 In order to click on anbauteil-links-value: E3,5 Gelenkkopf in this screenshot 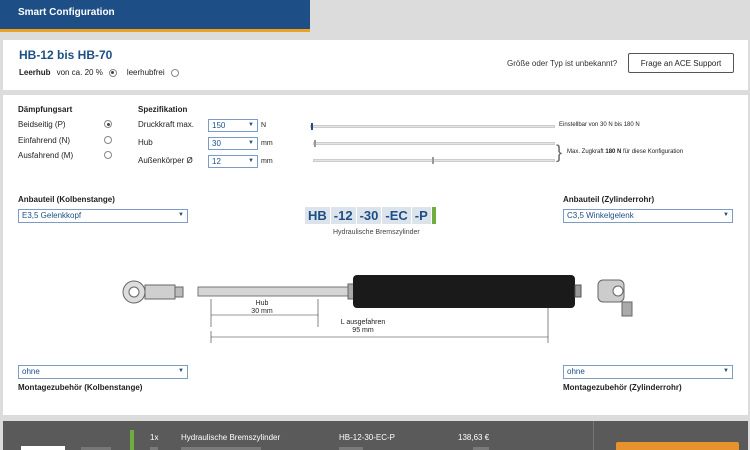, I will do `click(52, 215)`.